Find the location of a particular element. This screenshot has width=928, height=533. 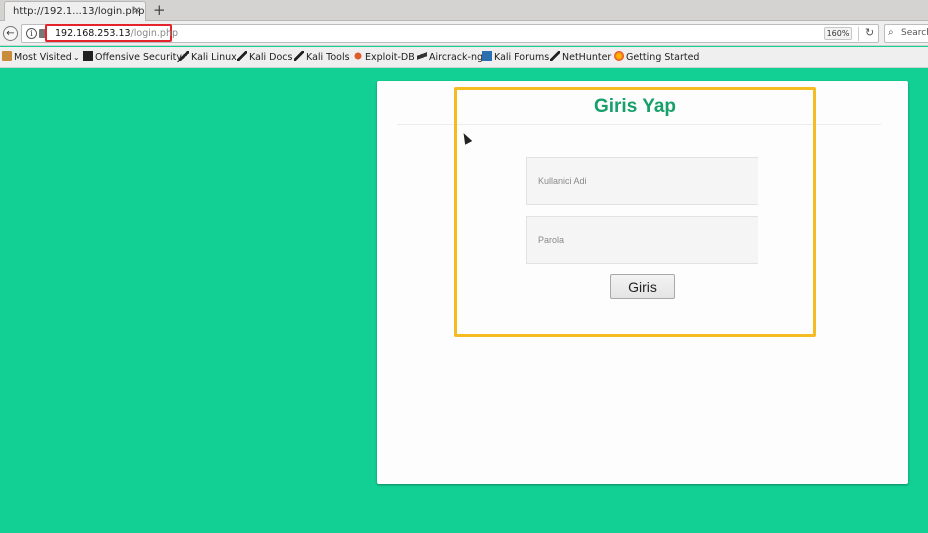

tab-login: http://192.1...13/login.php × is located at coordinates (75, 11).